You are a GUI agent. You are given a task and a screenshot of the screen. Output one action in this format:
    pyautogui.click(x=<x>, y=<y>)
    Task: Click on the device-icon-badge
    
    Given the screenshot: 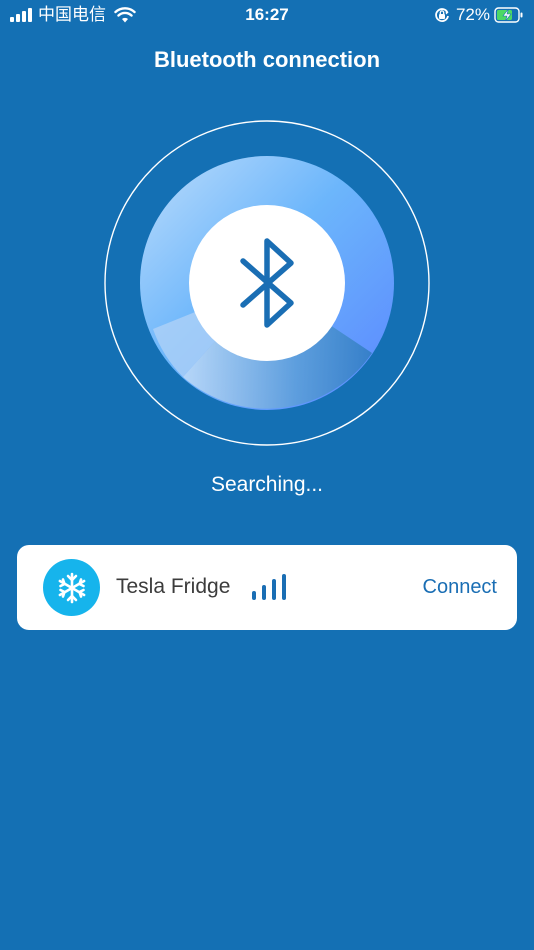 What is the action you would take?
    pyautogui.click(x=71, y=587)
    